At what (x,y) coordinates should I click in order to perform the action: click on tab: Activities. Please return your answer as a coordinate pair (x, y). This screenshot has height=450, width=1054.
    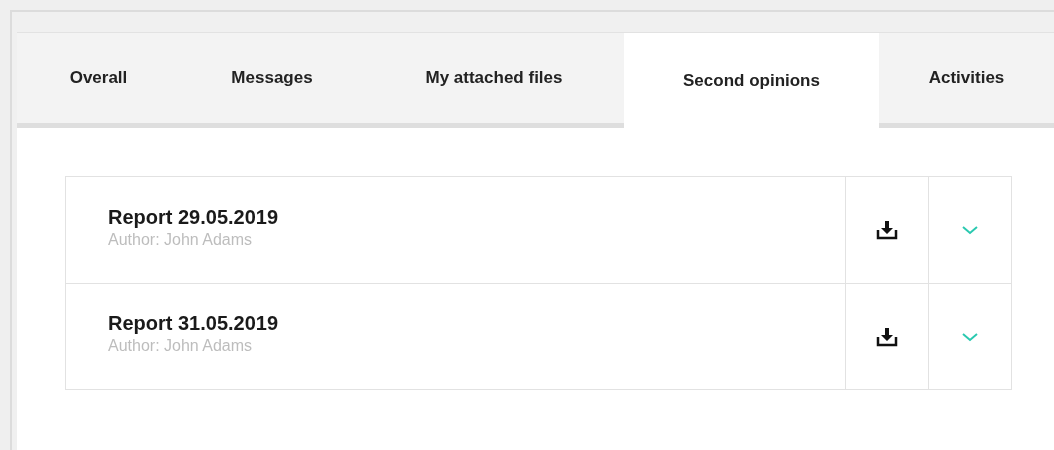
    Looking at the image, I should click on (966, 80).